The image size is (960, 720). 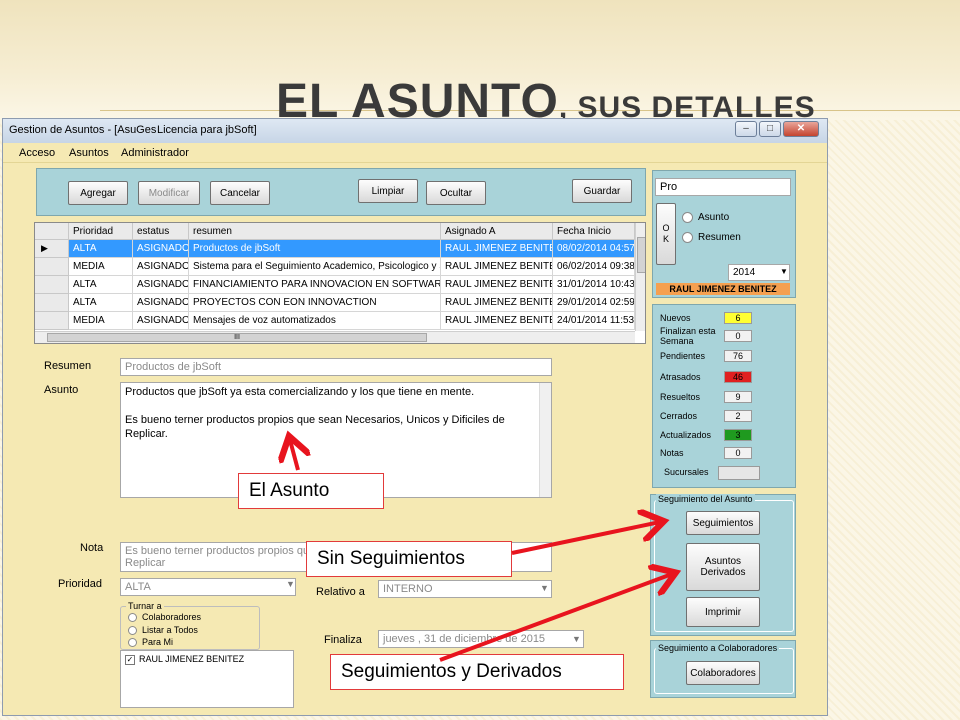 What do you see at coordinates (132, 630) in the screenshot?
I see `turnar-todos-radio` at bounding box center [132, 630].